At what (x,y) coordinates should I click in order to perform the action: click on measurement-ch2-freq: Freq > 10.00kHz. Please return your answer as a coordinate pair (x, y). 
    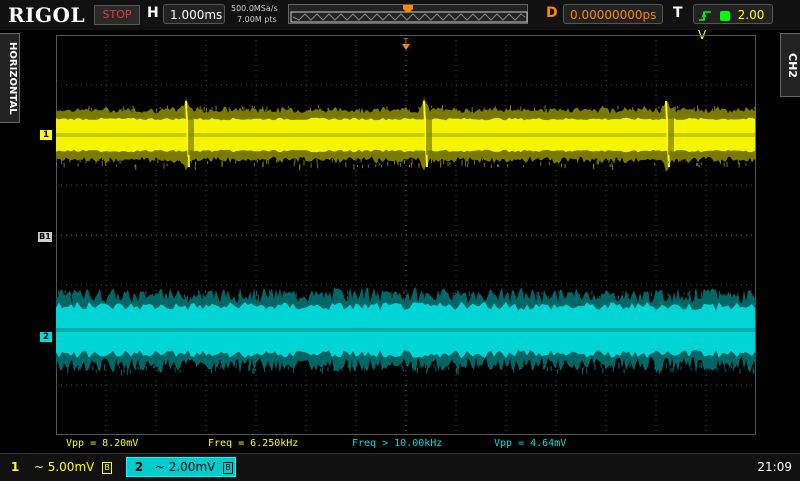
    Looking at the image, I should click on (397, 443).